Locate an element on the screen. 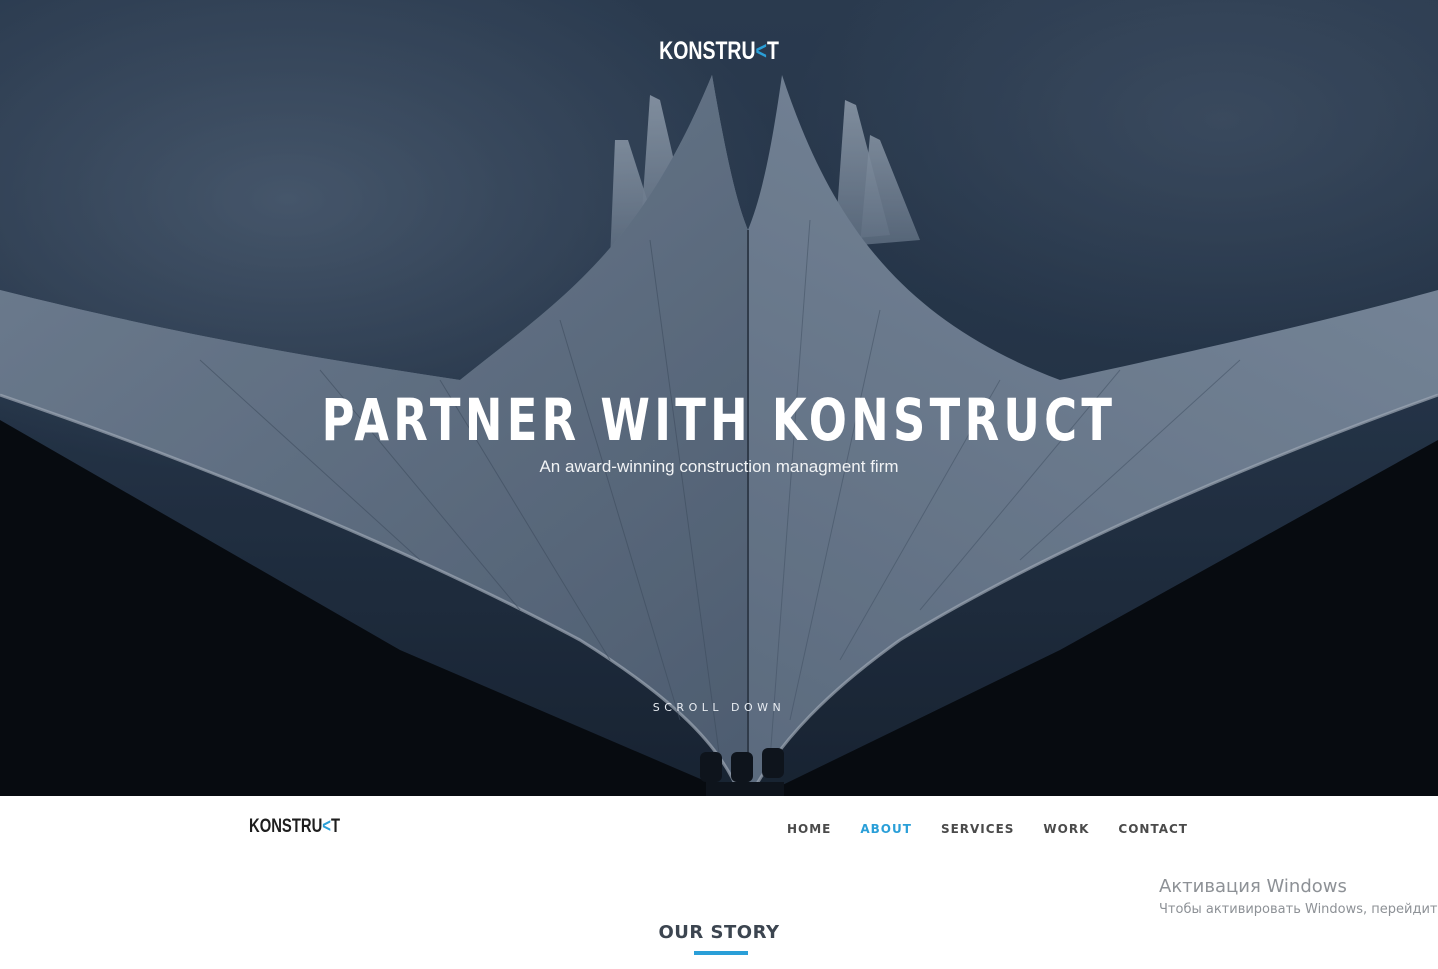 This screenshot has width=1438, height=969. hero-logo: KONSTRU<T is located at coordinates (719, 51).